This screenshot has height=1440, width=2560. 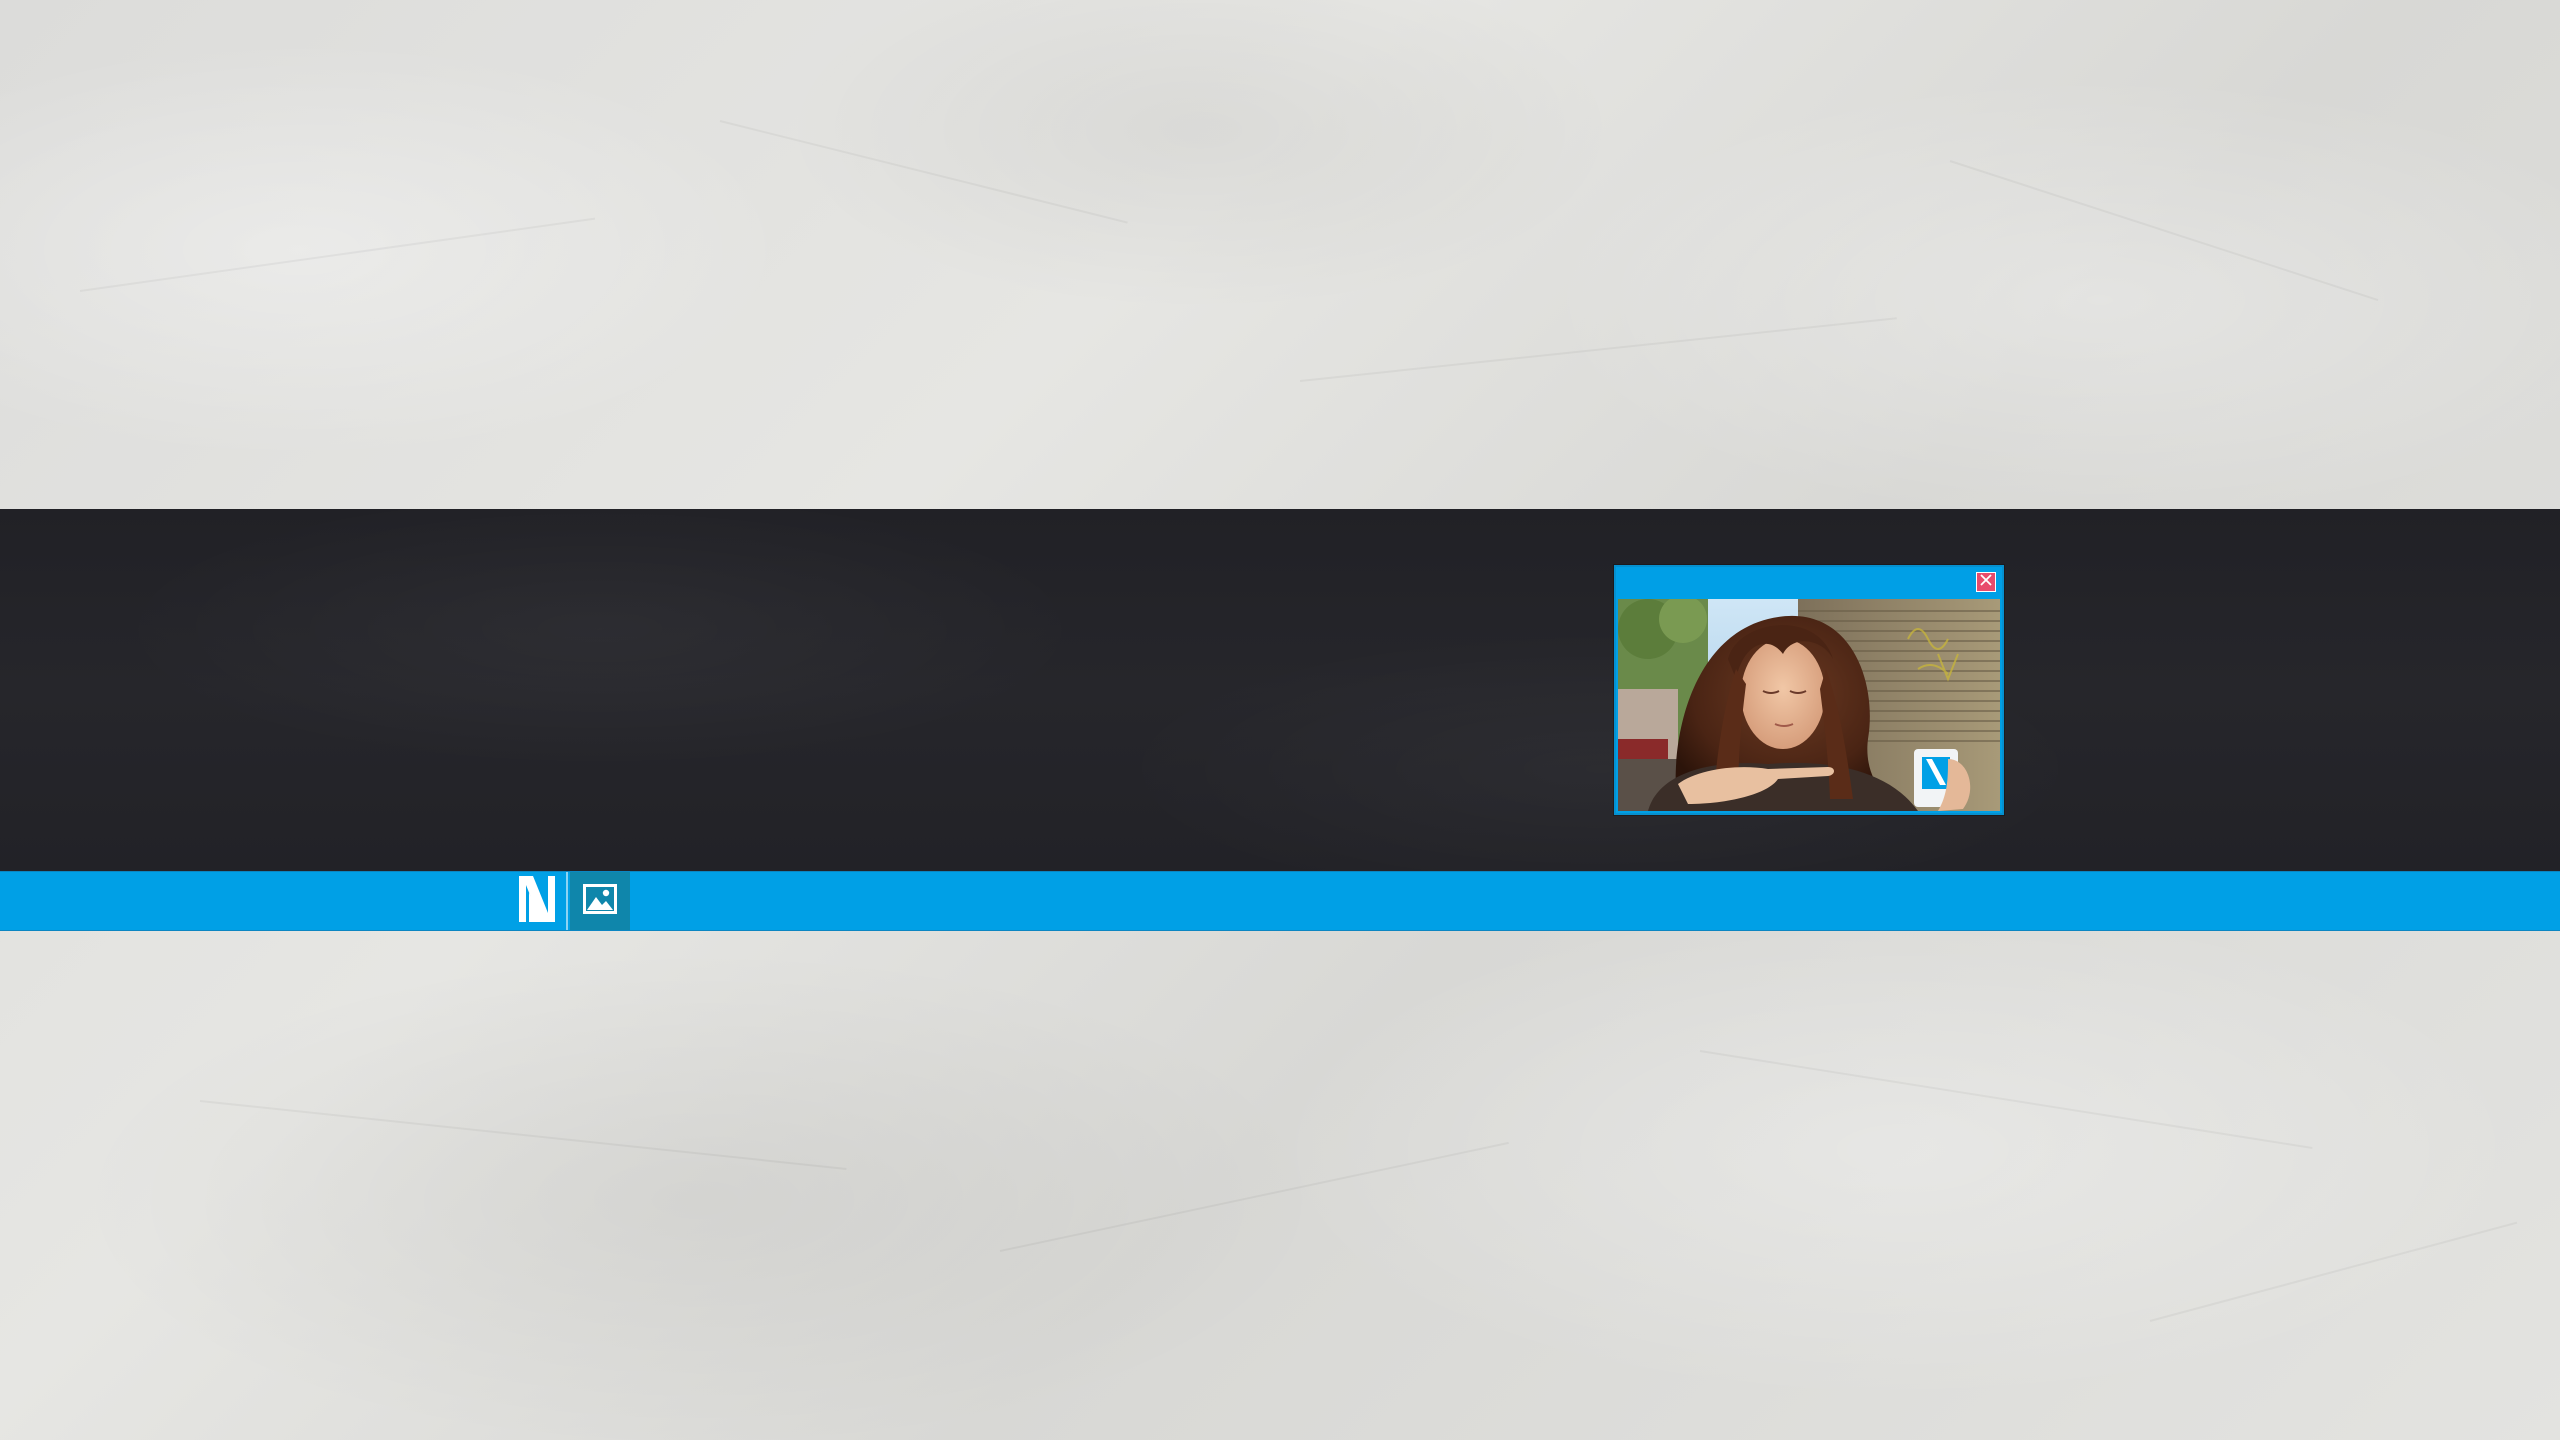 I want to click on image-viewer-icon, so click(x=600, y=901).